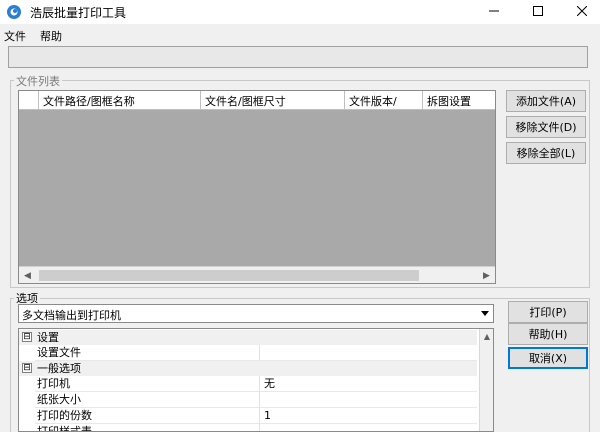  I want to click on property-row-paper-size: 纸张大小, so click(248, 399).